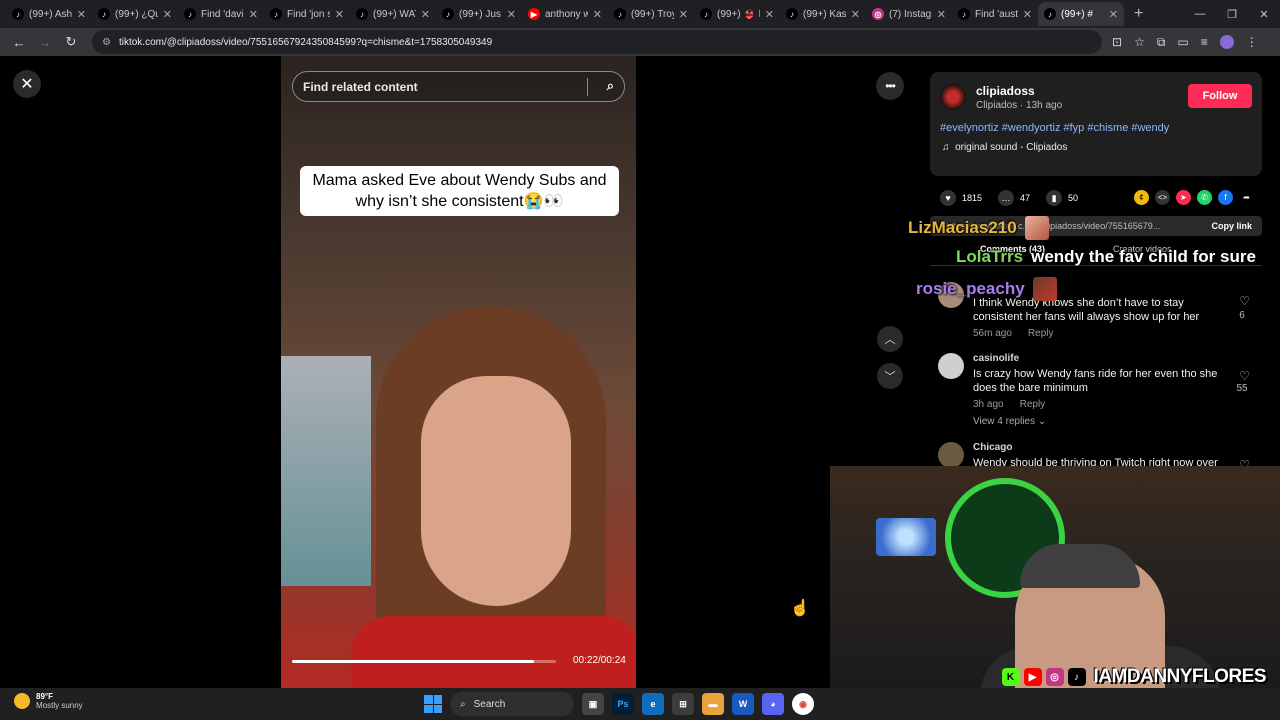 This screenshot has height=720, width=1280. I want to click on extensions-icon: ⧉, so click(1161, 42).